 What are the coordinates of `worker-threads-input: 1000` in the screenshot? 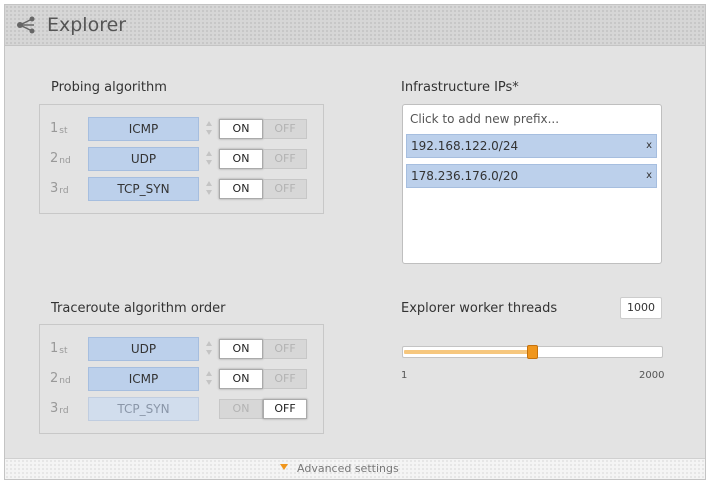 It's located at (641, 308).